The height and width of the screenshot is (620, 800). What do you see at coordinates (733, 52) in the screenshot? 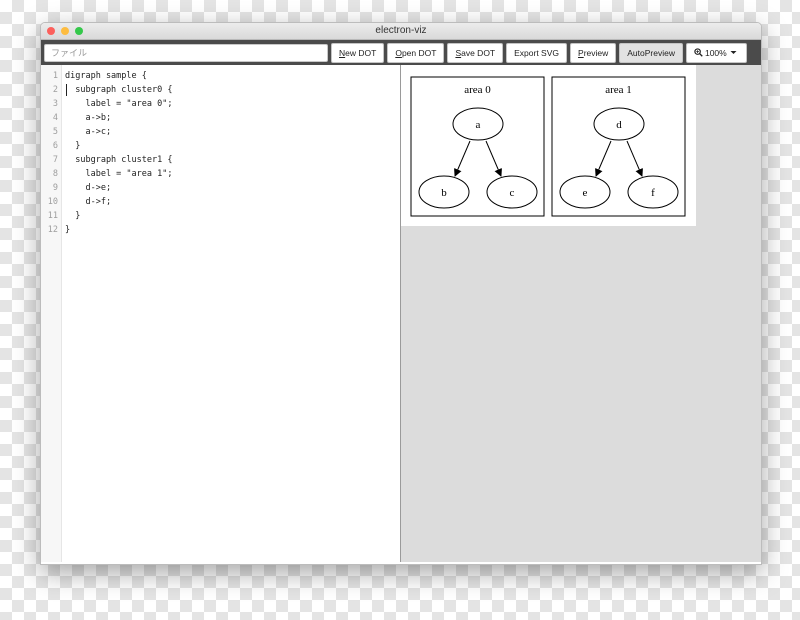
I see `caret-down-icon` at bounding box center [733, 52].